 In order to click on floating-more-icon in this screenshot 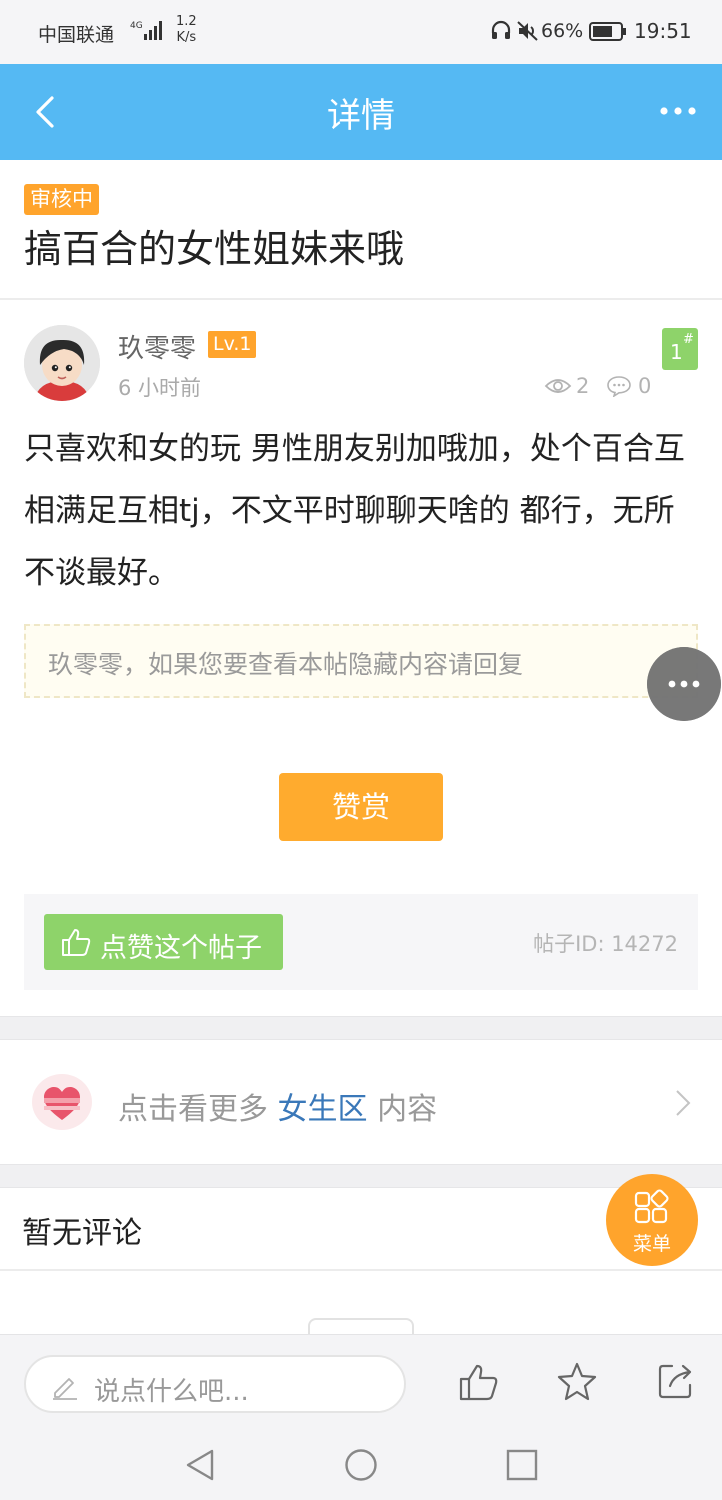, I will do `click(684, 684)`.